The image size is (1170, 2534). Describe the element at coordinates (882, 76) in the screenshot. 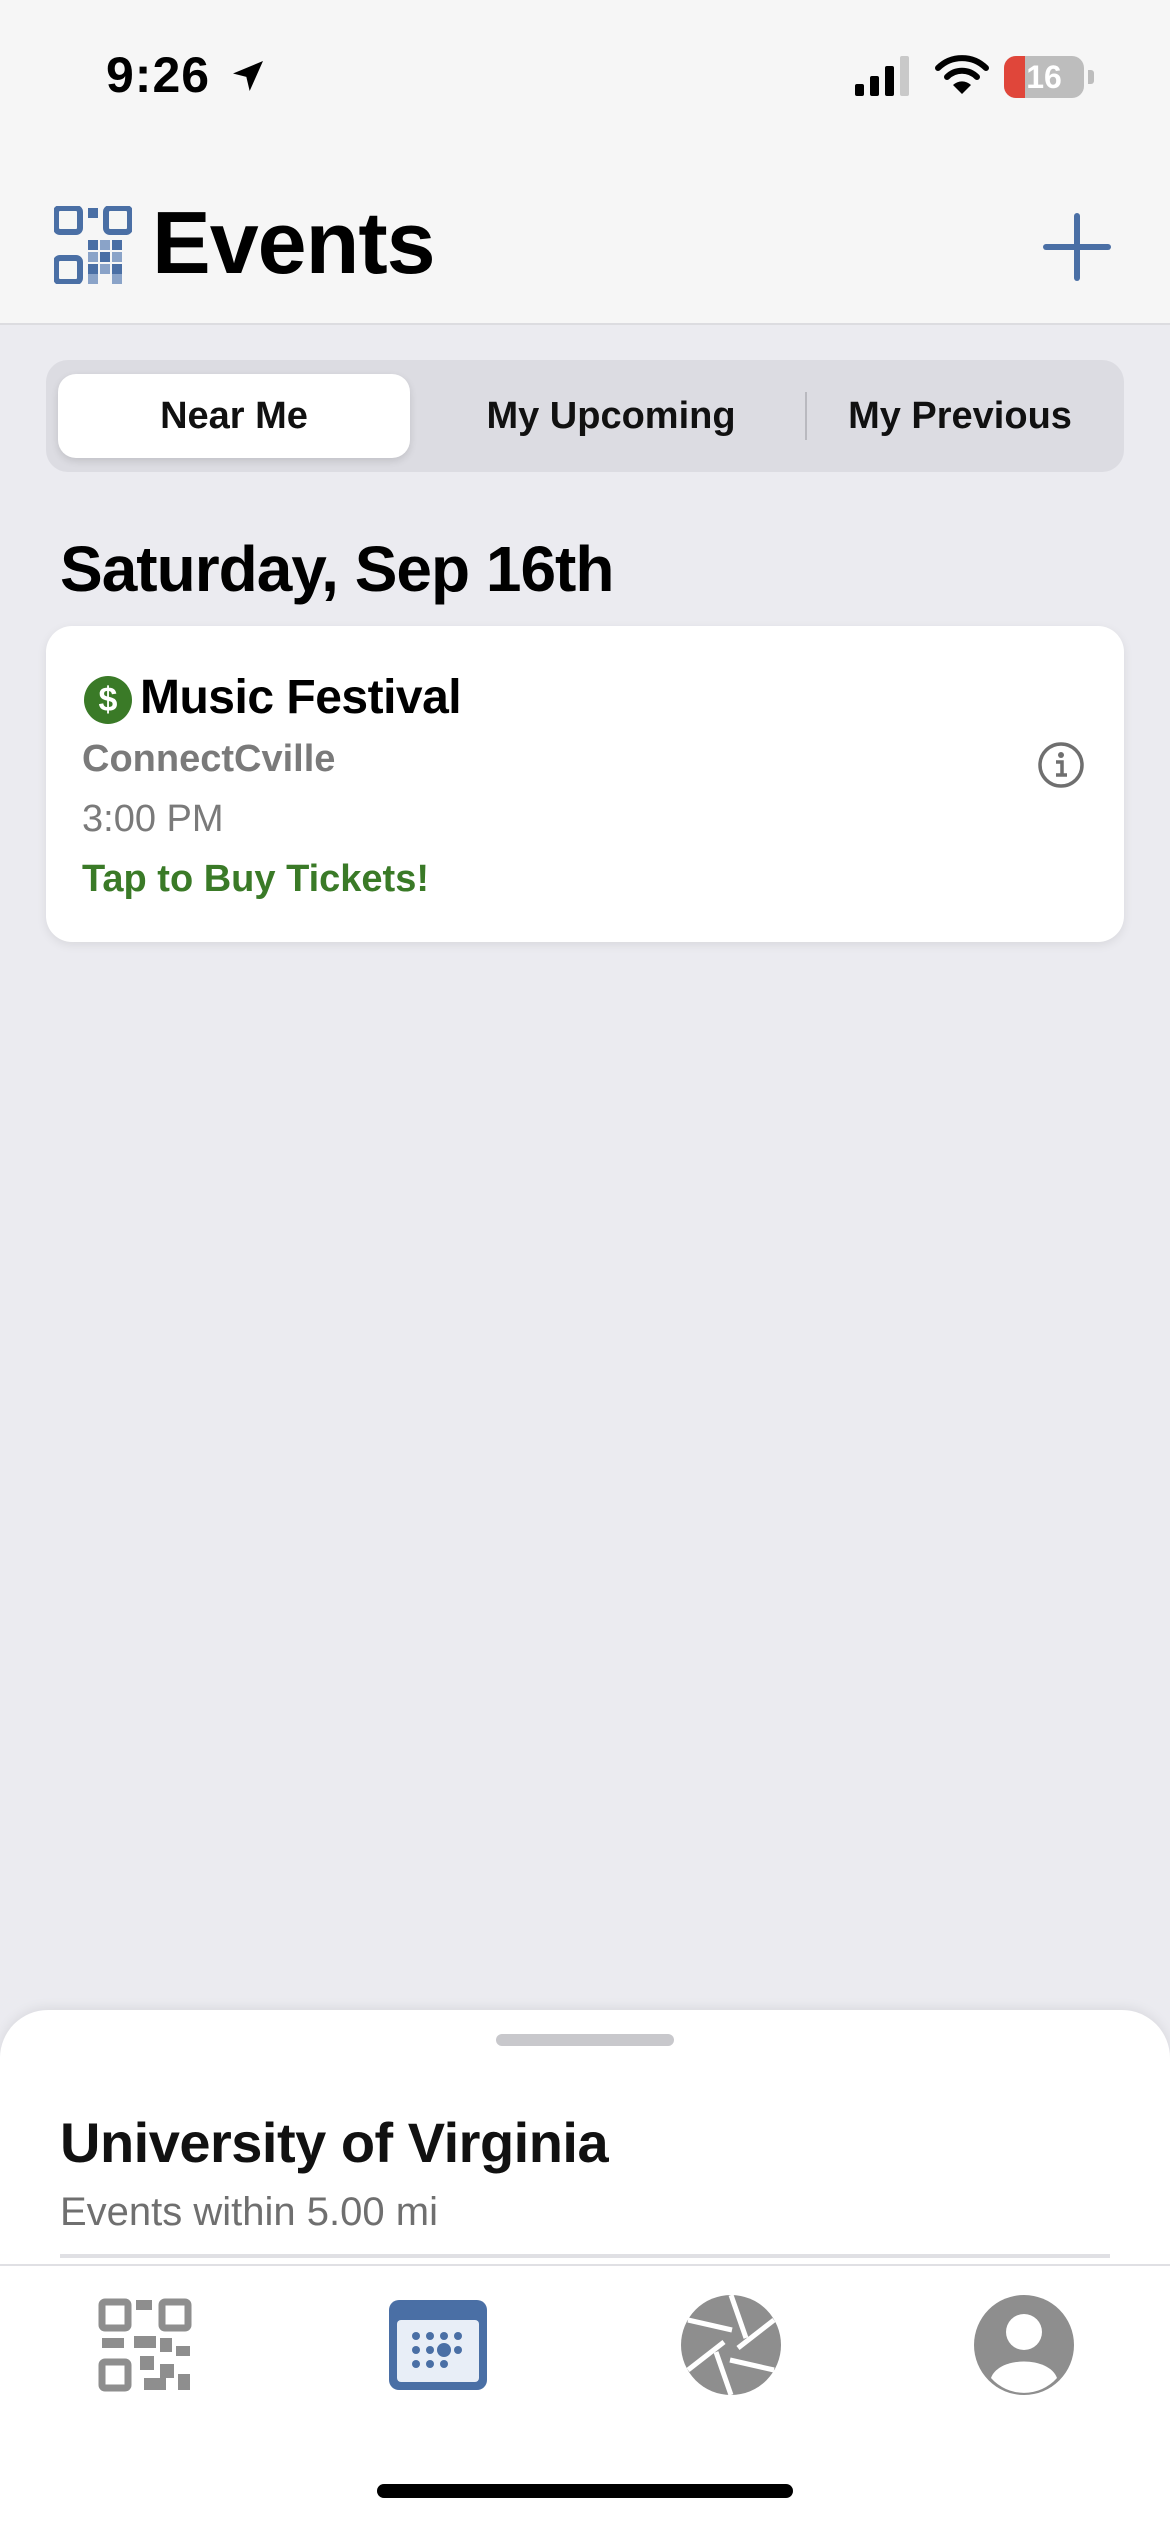

I see `cellular-signal-icon` at that location.